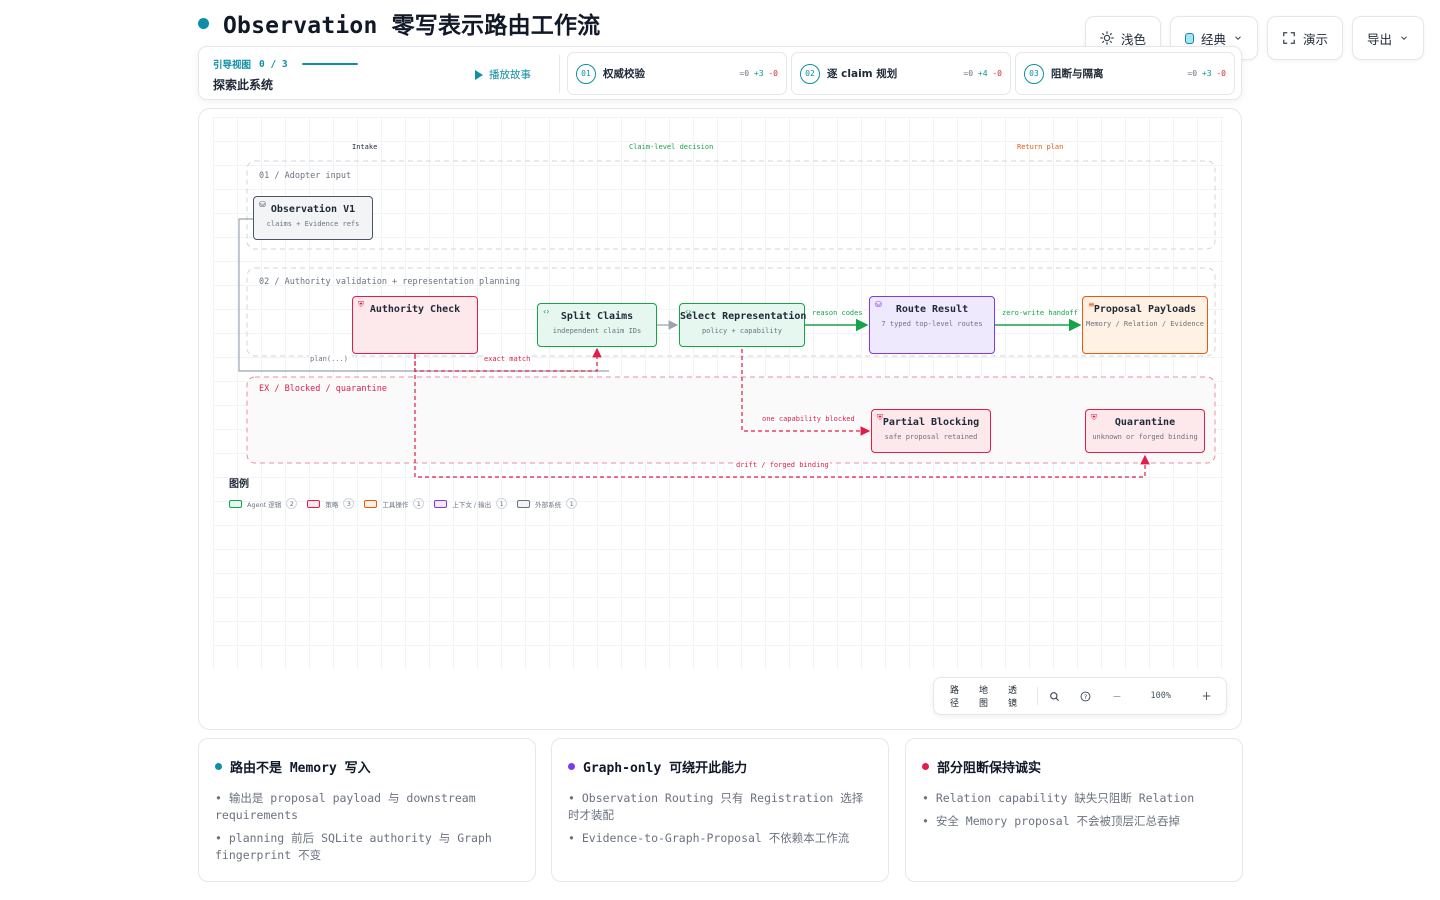  Describe the element at coordinates (688, 311) in the screenshot. I see `code-icon: ‹›` at that location.